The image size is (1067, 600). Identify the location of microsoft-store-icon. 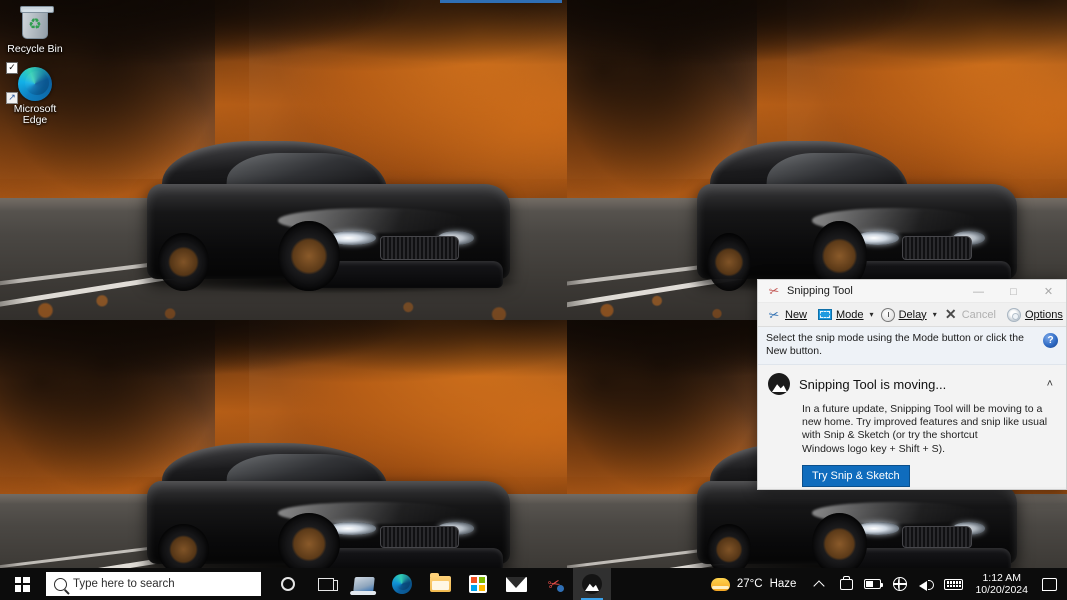
(478, 584).